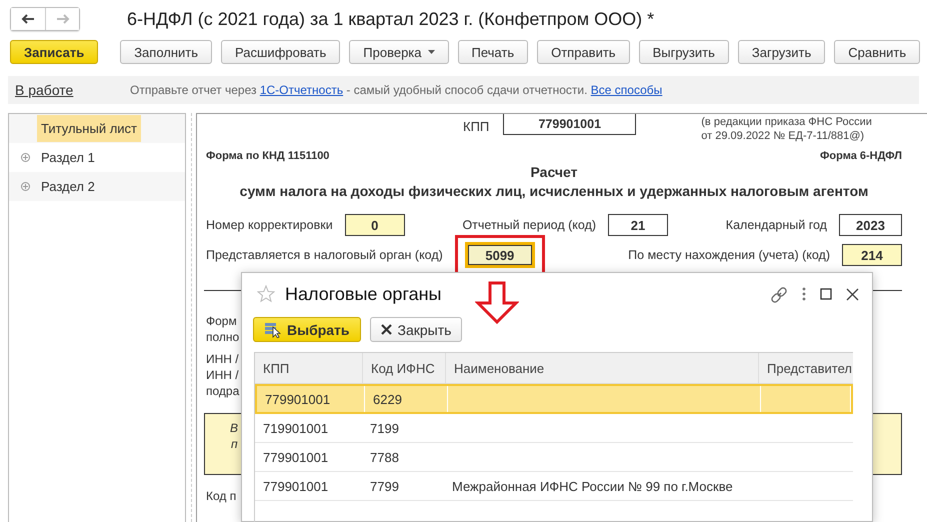 This screenshot has width=927, height=522. Describe the element at coordinates (872, 255) in the screenshot. I see `code-field: 214` at that location.